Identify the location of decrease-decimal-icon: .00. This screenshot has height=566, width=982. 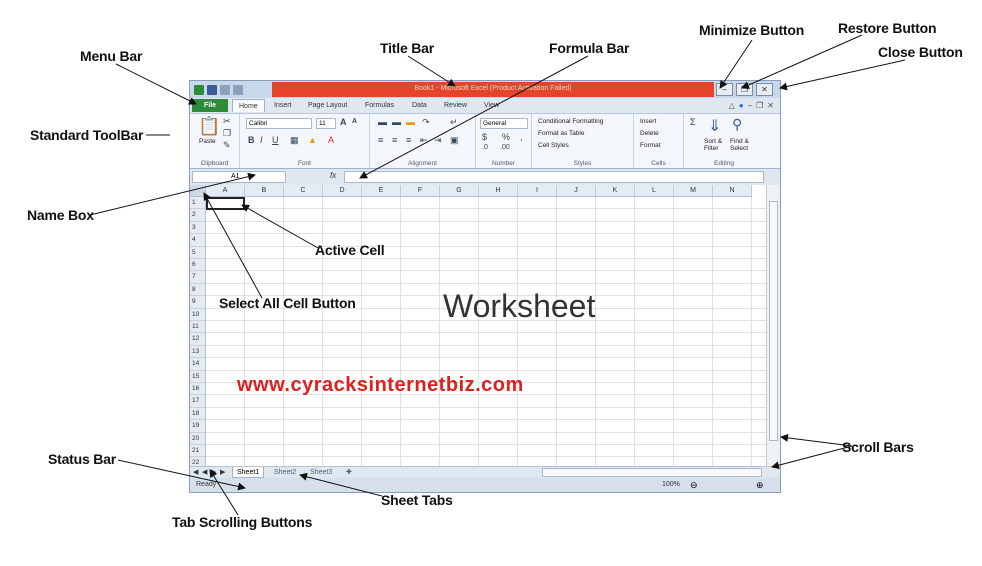
(505, 147).